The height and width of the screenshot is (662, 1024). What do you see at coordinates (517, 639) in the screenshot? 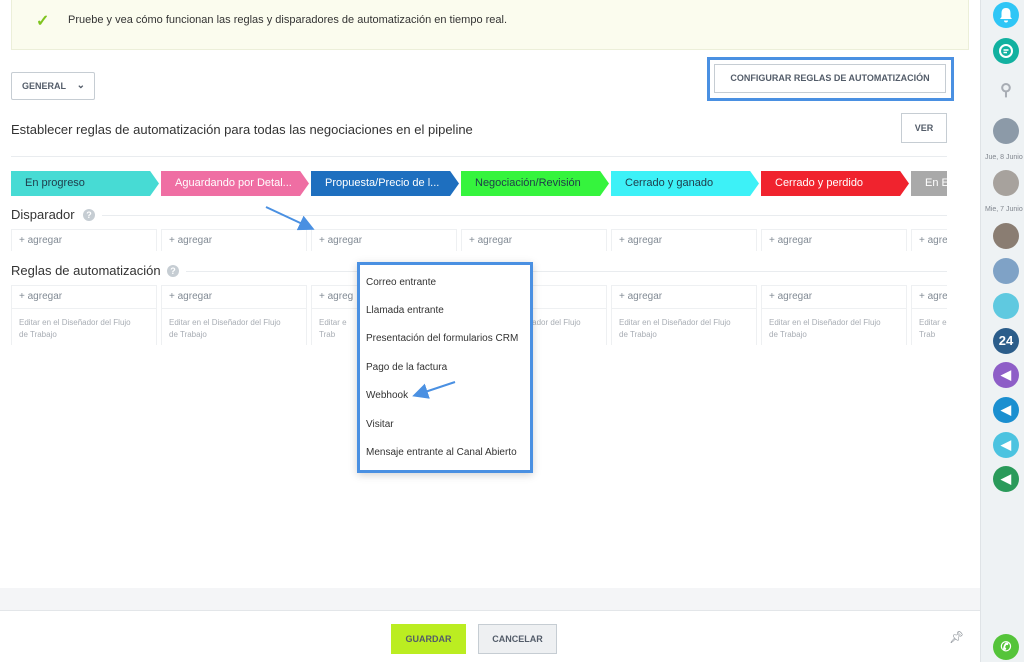
I see `cancel-button: CANCELAR` at bounding box center [517, 639].